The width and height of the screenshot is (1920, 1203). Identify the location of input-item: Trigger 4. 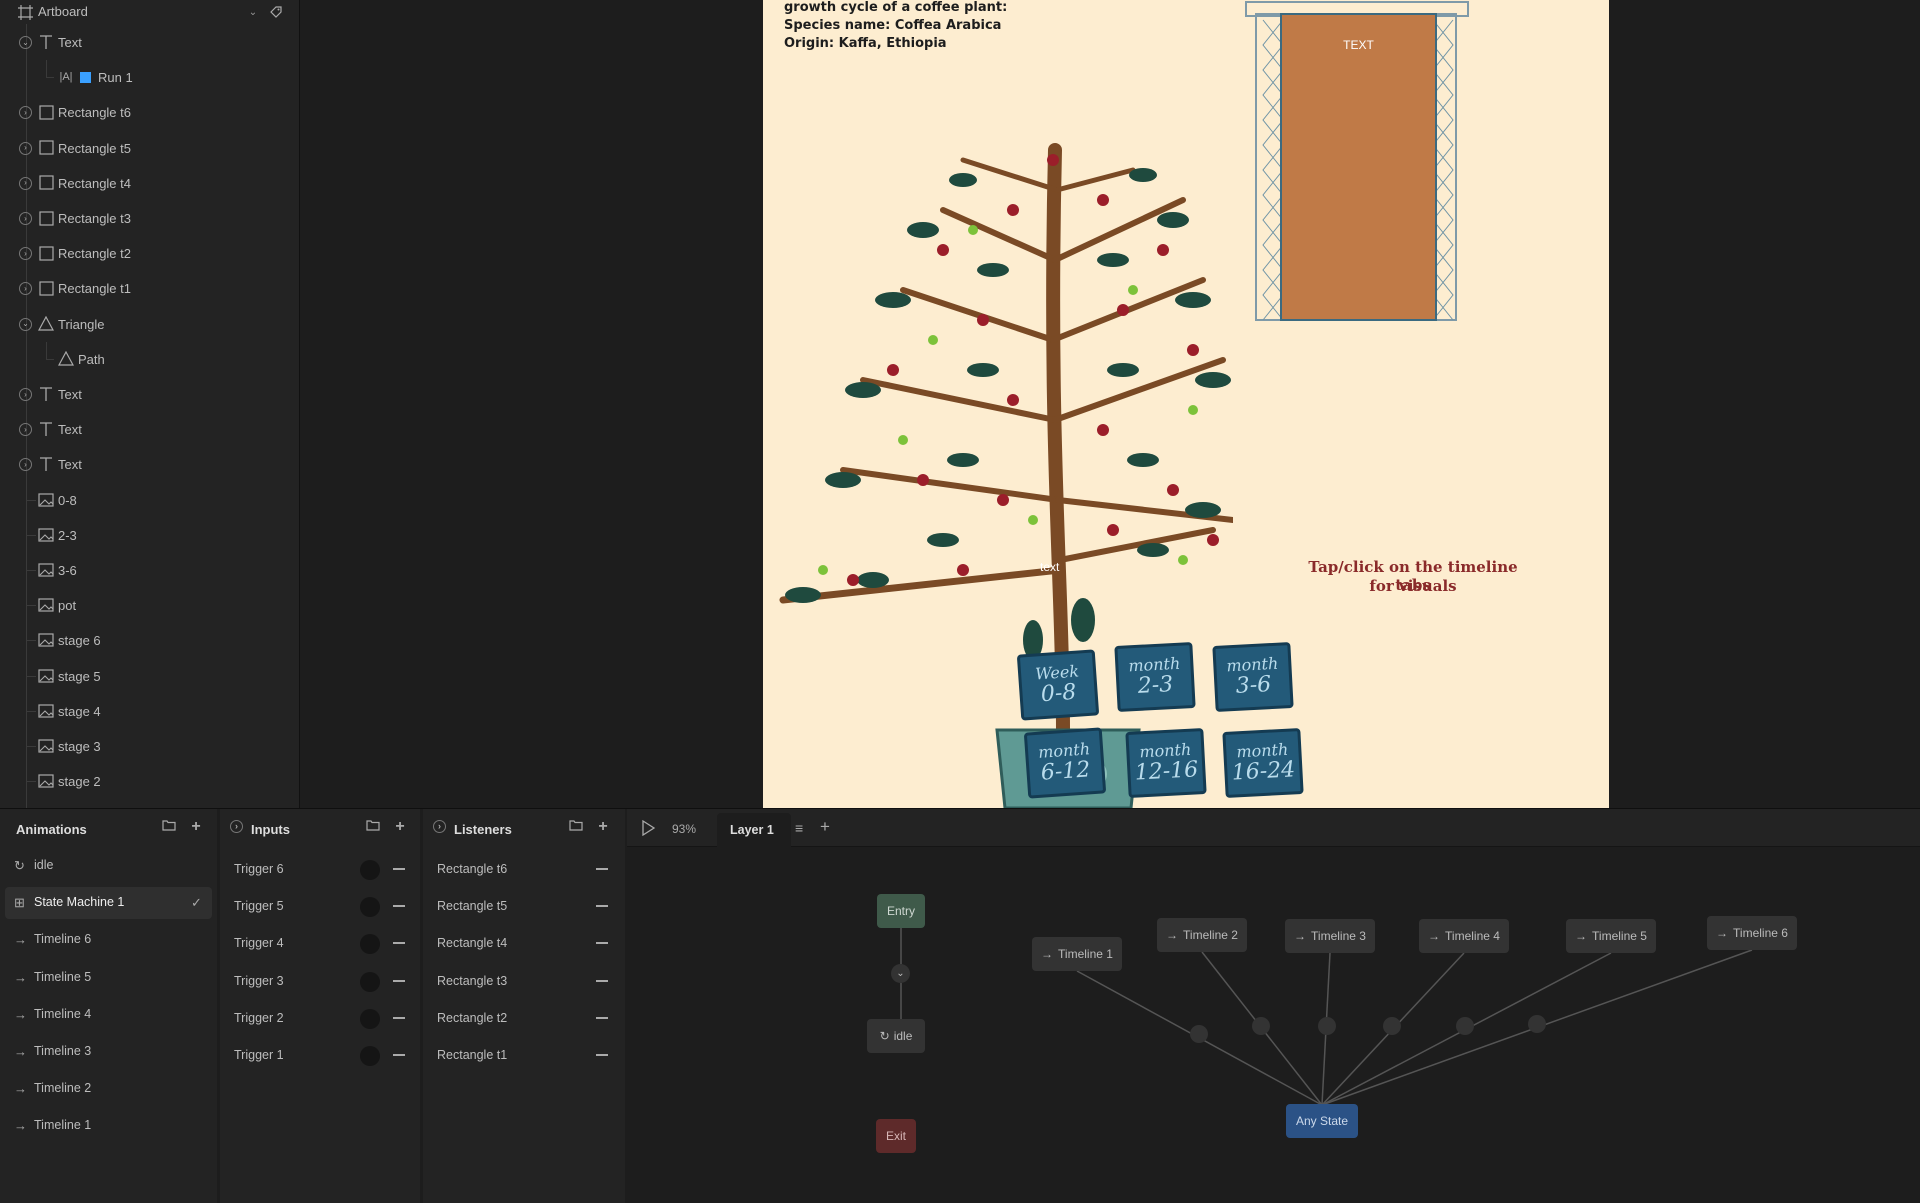
(320, 943).